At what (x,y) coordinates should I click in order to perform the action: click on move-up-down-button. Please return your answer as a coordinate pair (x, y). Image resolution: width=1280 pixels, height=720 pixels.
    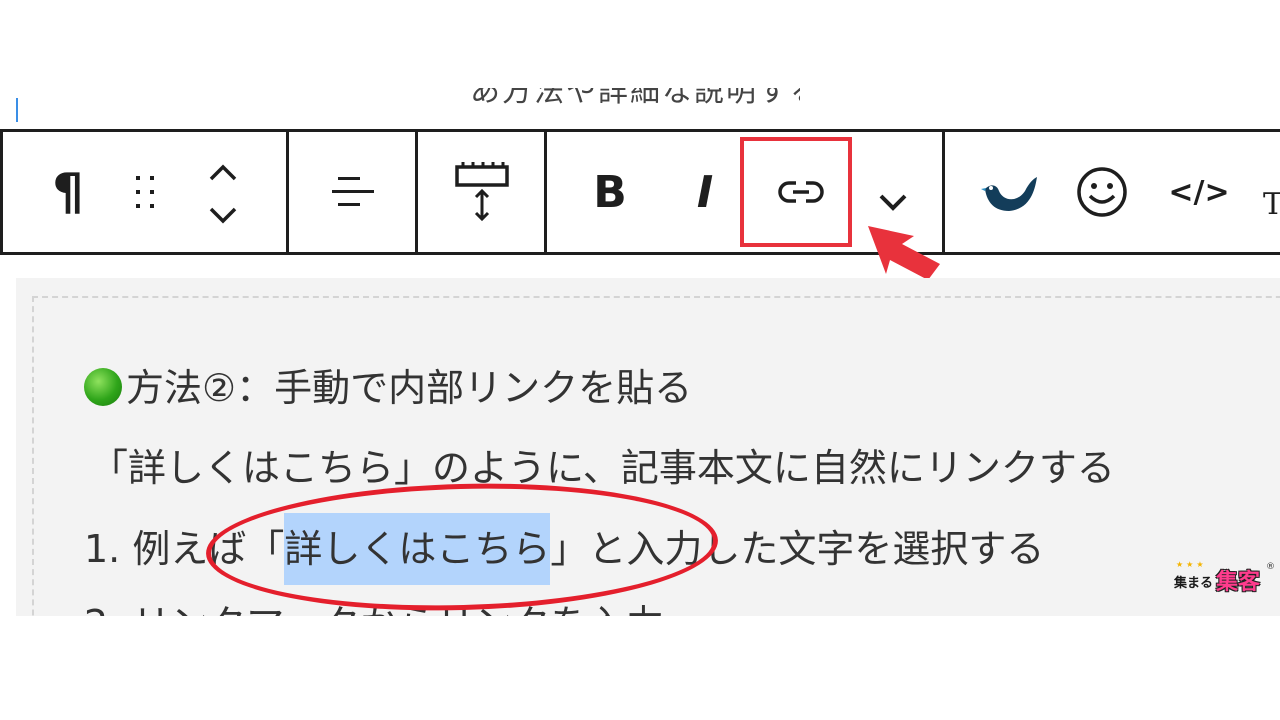
    Looking at the image, I should click on (223, 194).